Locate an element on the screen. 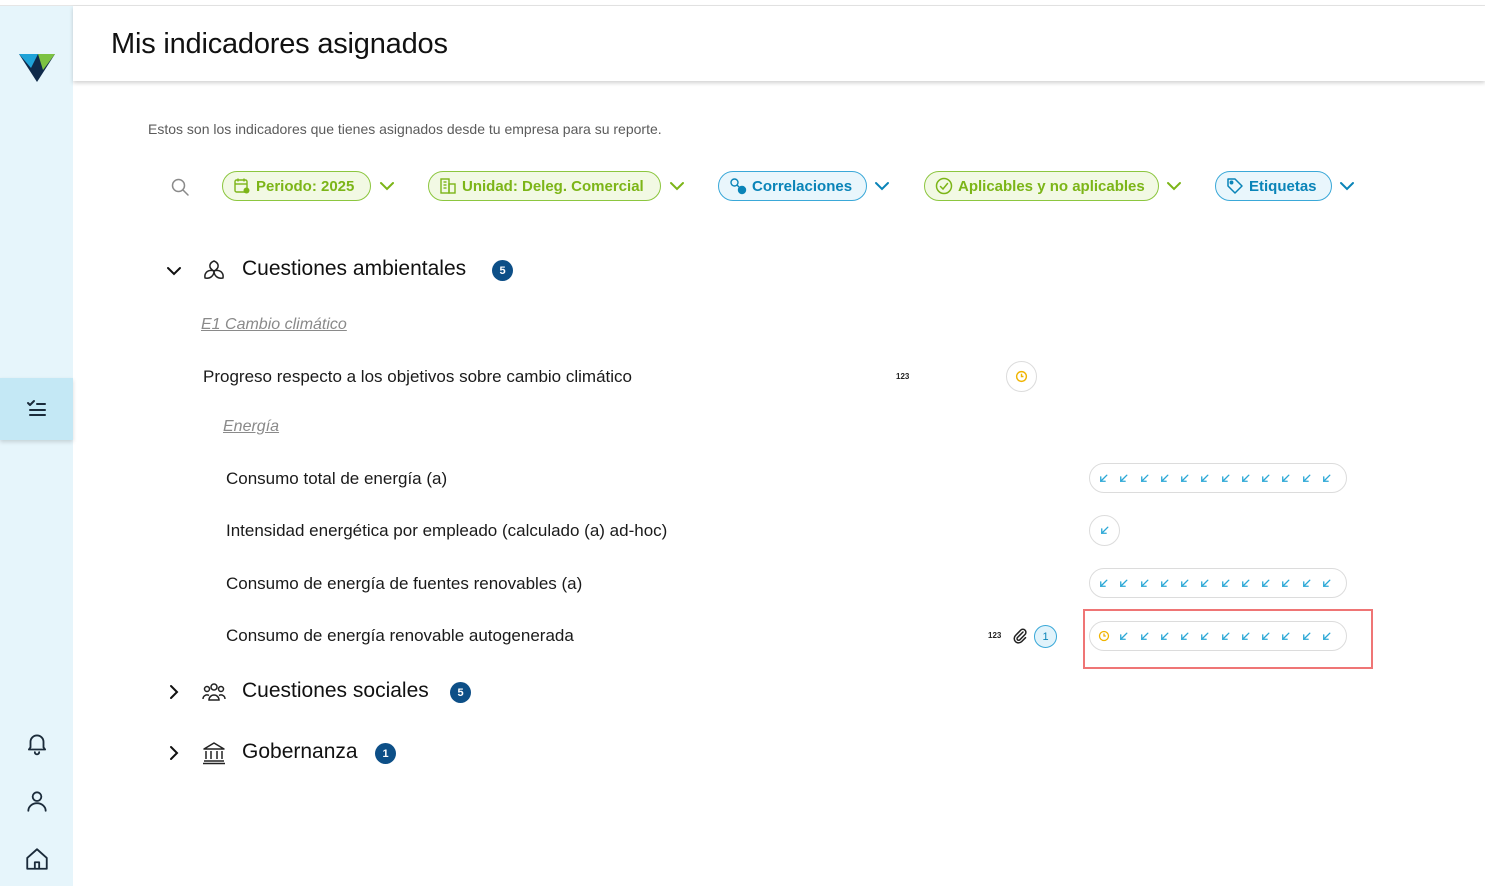 Image resolution: width=1485 pixels, height=886 pixels. bank-icon is located at coordinates (214, 753).